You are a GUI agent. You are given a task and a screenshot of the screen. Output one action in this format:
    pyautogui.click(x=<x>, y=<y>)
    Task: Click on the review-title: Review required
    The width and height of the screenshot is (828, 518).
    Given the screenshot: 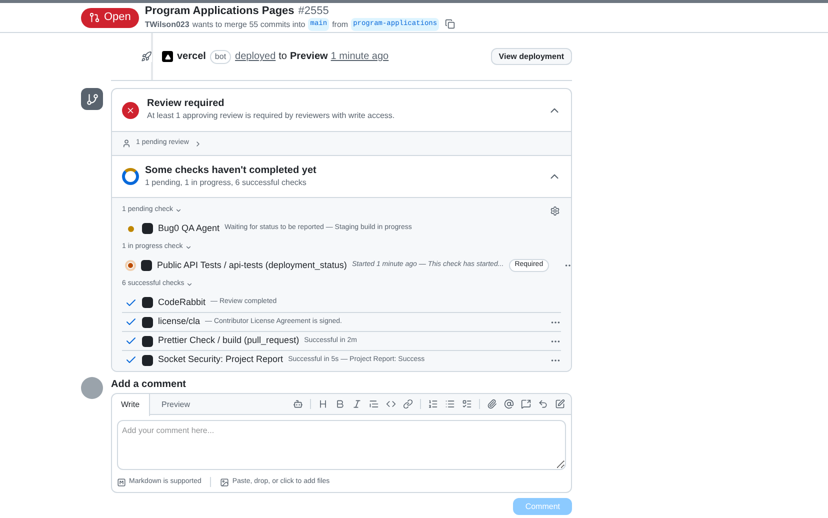 What is the action you would take?
    pyautogui.click(x=186, y=104)
    